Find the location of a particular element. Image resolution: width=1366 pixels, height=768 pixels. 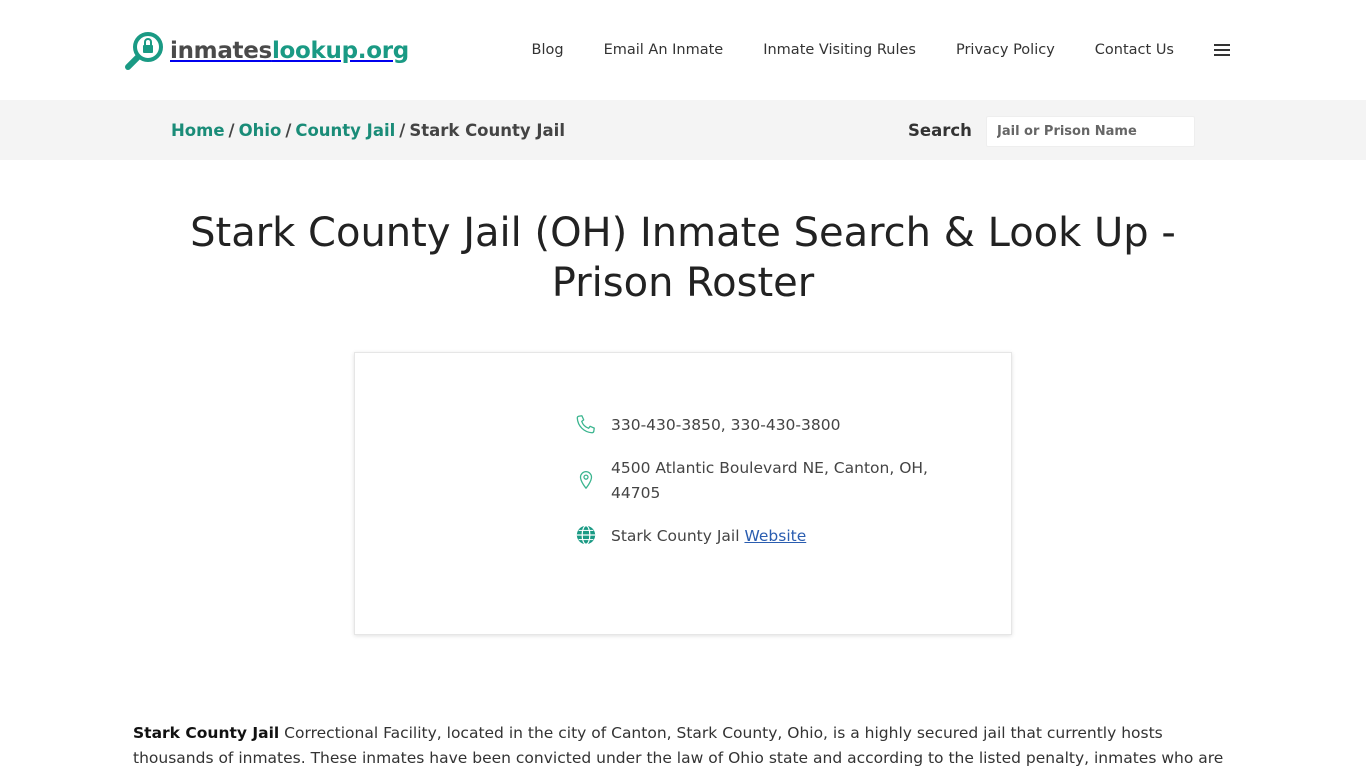

breadcrumb-home: Home is located at coordinates (198, 130).